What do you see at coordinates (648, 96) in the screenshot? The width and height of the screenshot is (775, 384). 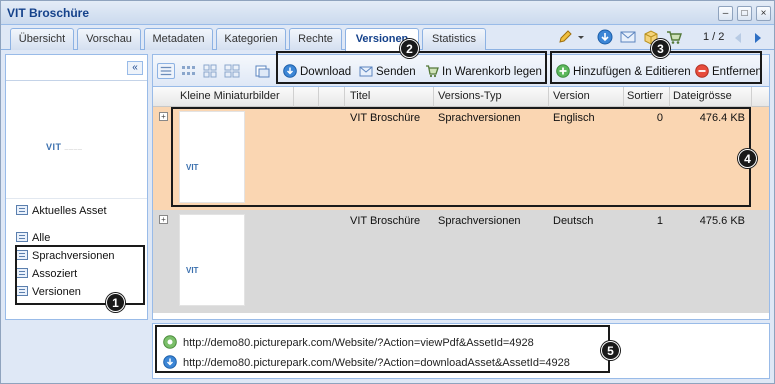 I see `column-header-sortierung: Sortierr` at bounding box center [648, 96].